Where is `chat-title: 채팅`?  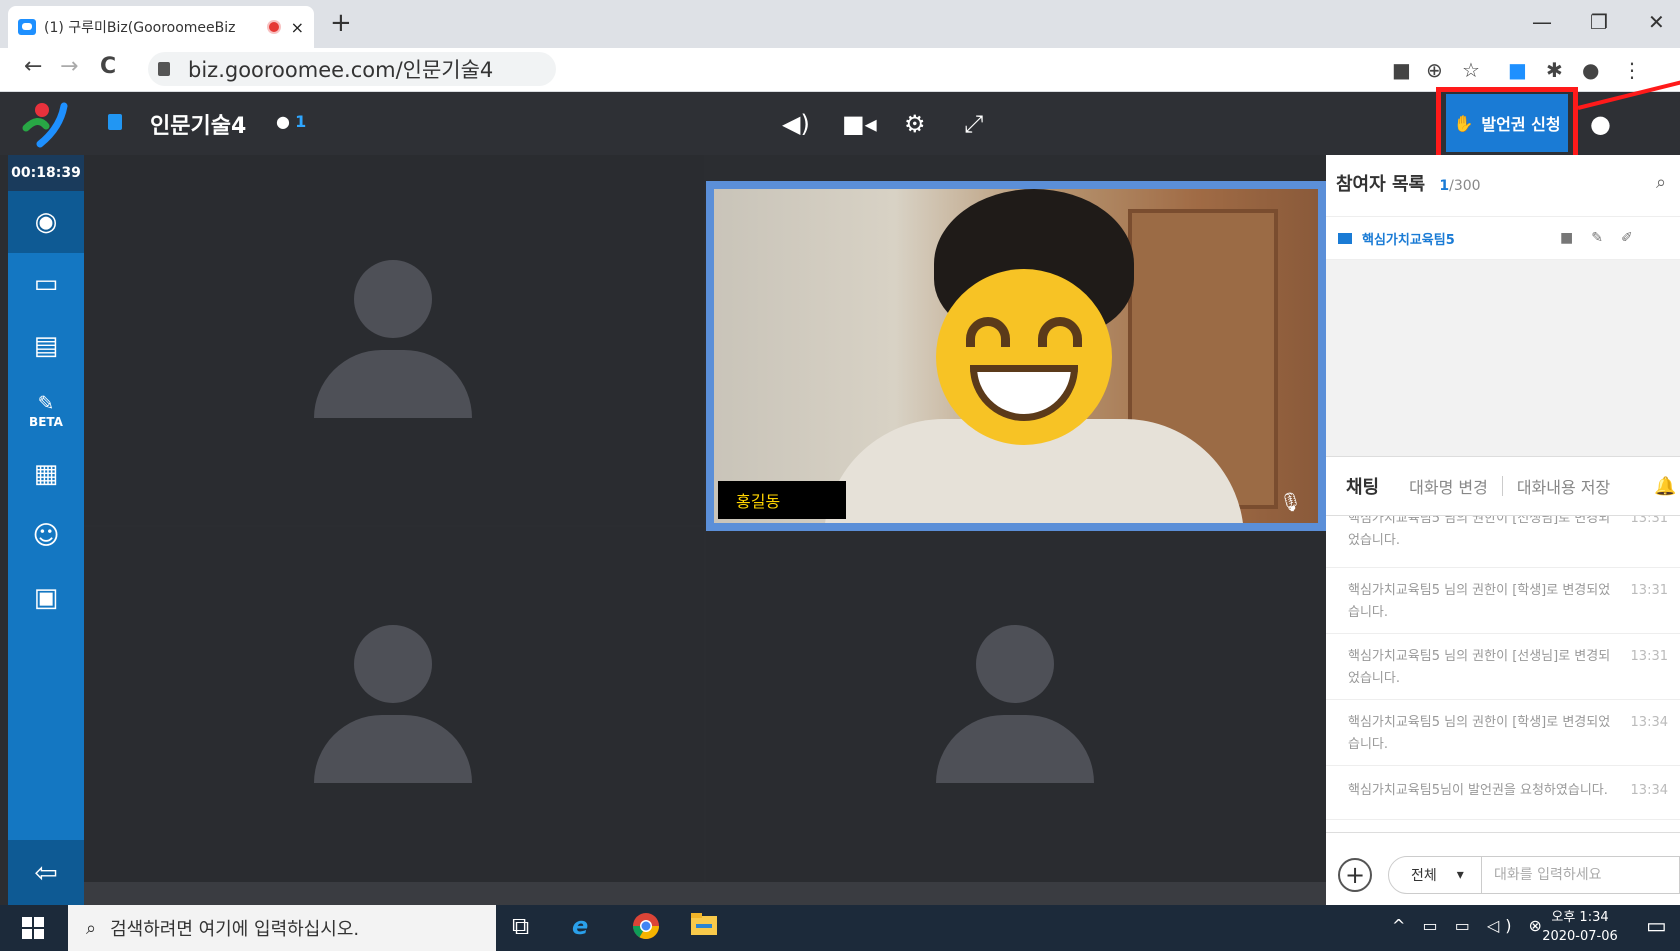
chat-title: 채팅 is located at coordinates (1363, 487).